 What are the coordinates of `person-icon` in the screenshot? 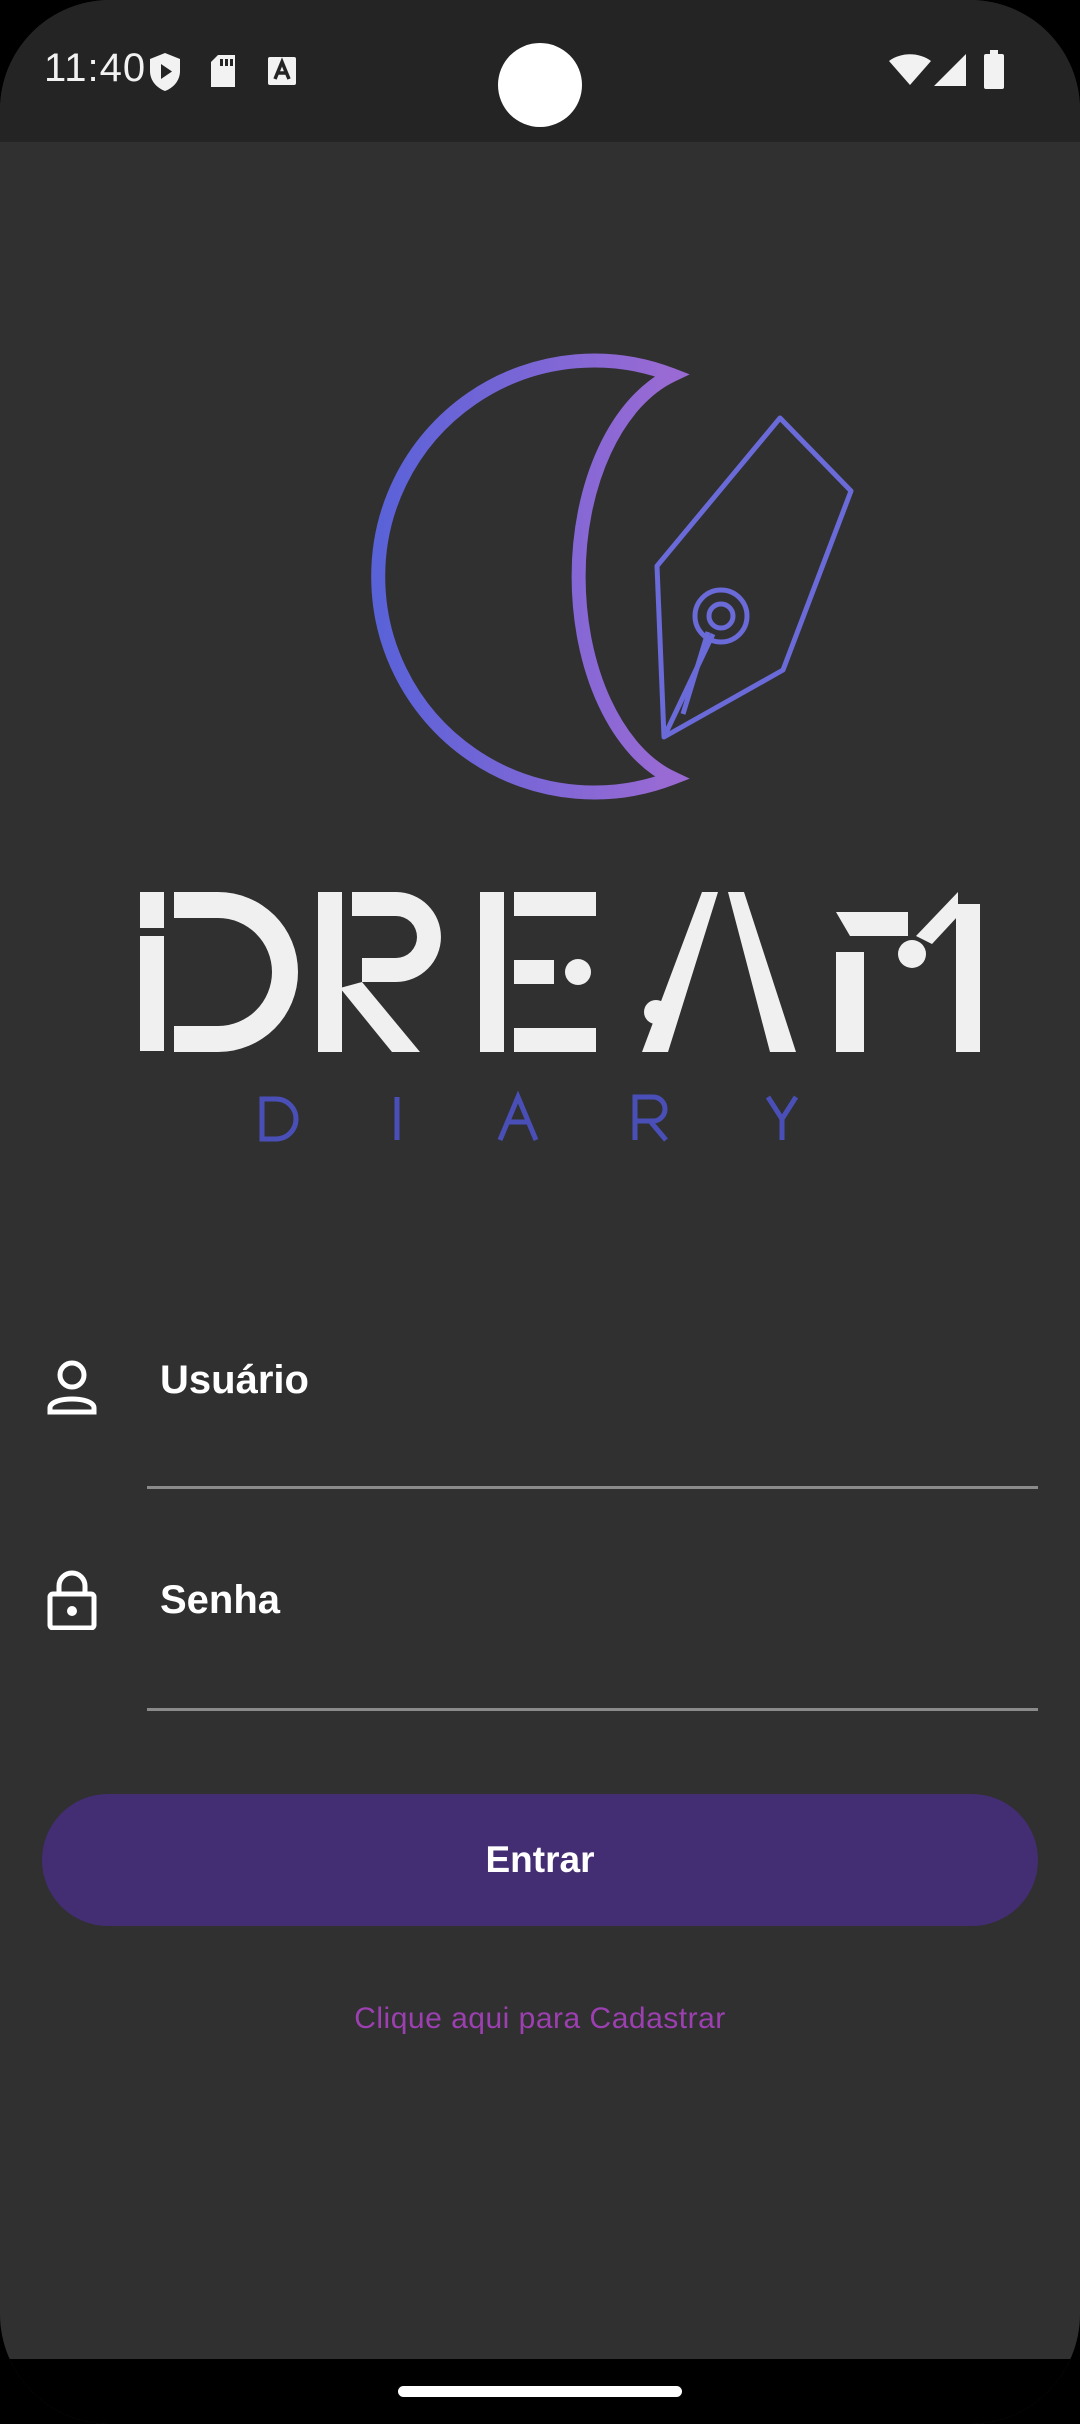 It's located at (72, 1387).